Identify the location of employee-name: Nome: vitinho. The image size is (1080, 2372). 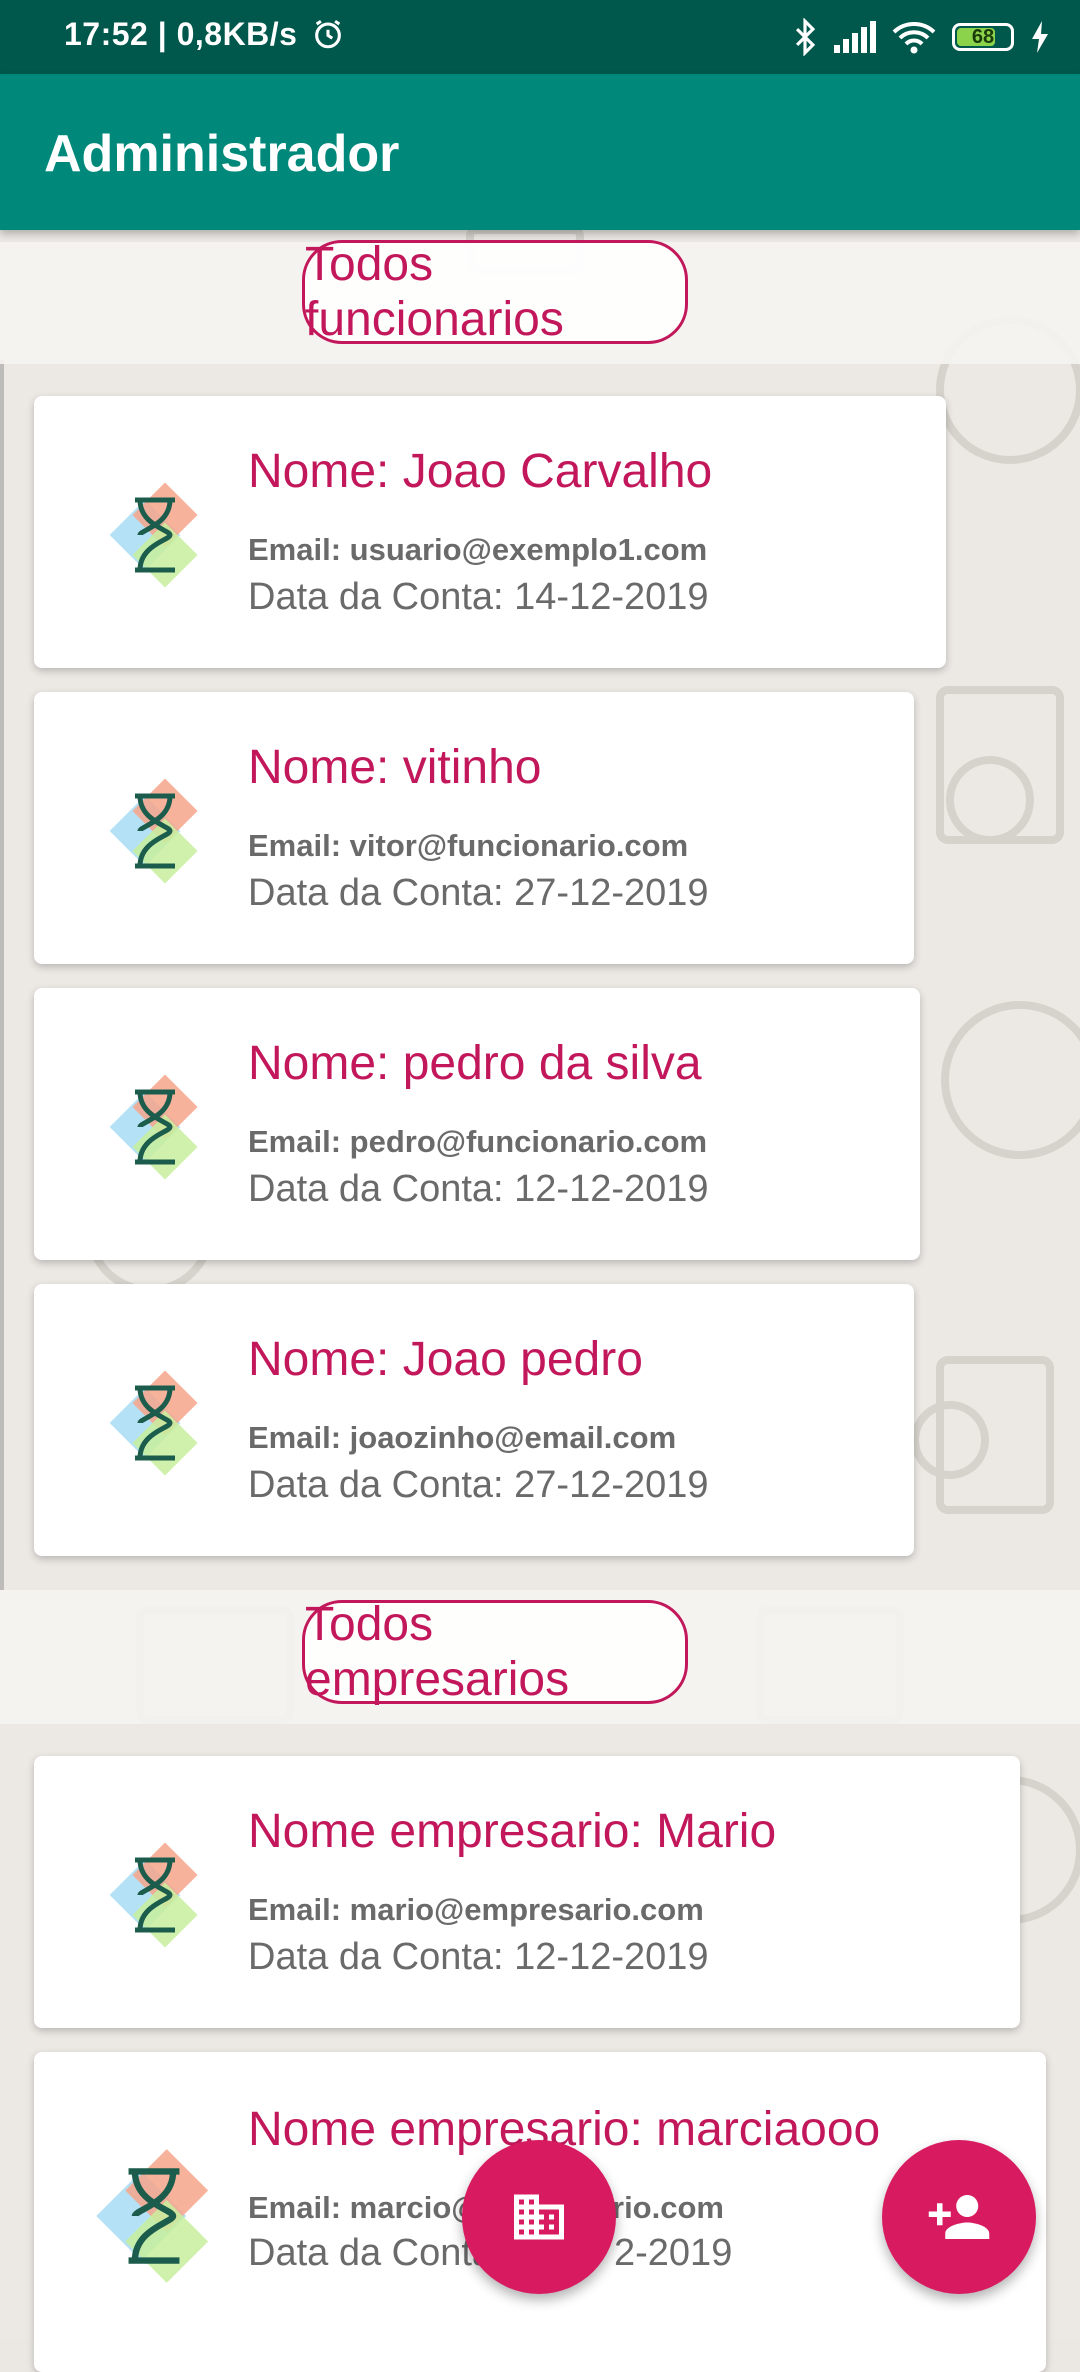
(395, 767).